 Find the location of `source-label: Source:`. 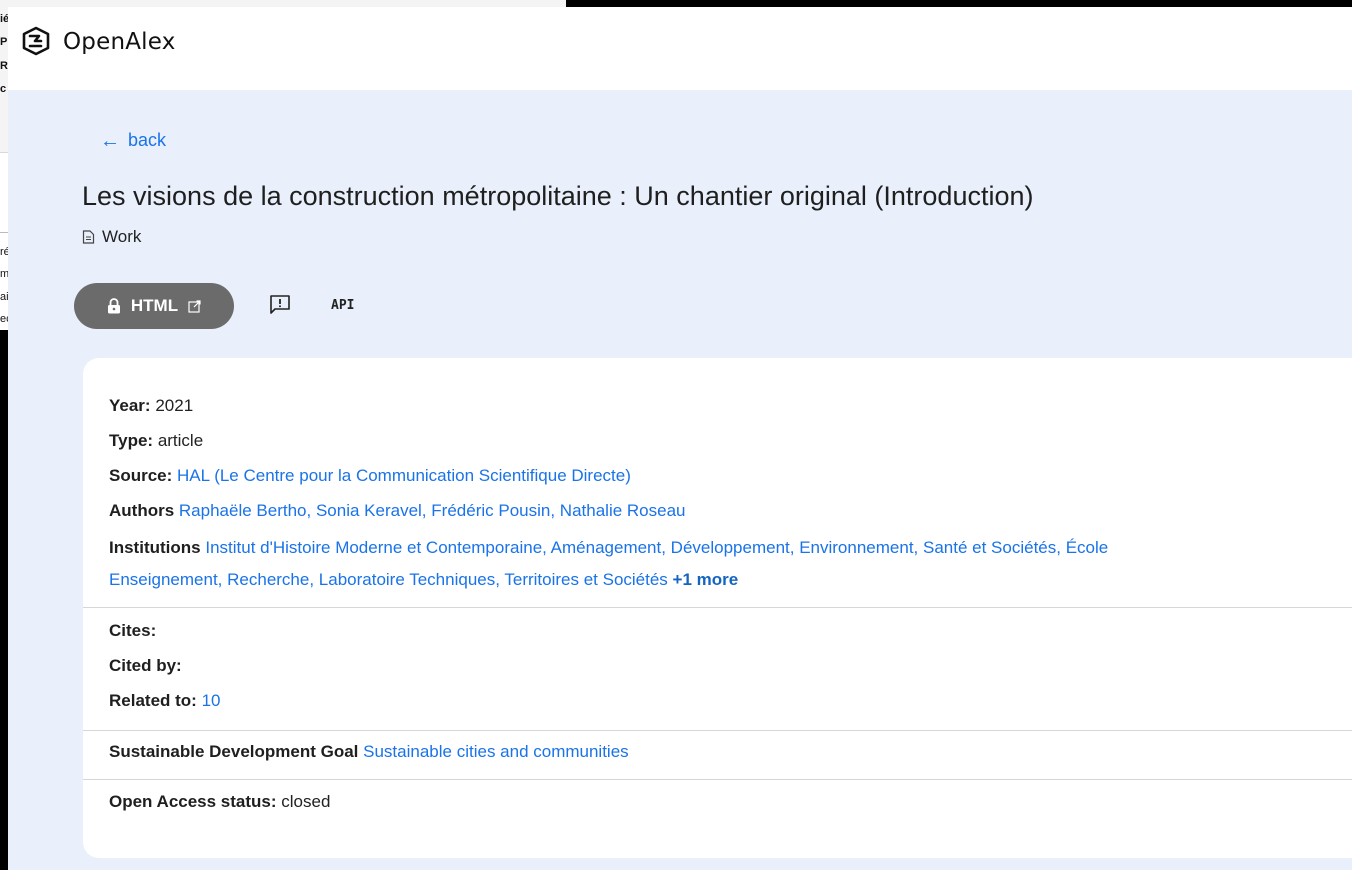

source-label: Source: is located at coordinates (141, 475).